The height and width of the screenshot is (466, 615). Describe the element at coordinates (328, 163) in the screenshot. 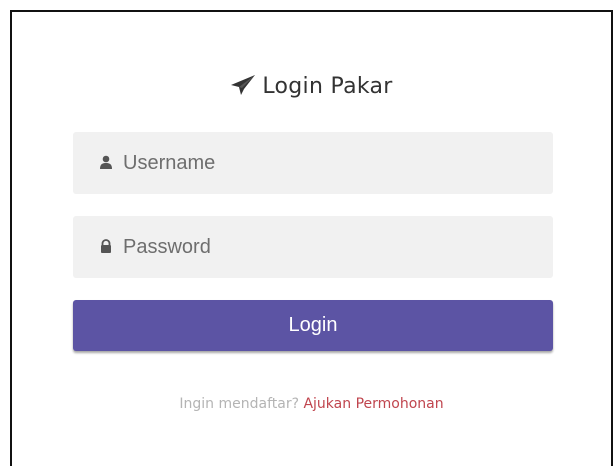

I see `username-input` at that location.